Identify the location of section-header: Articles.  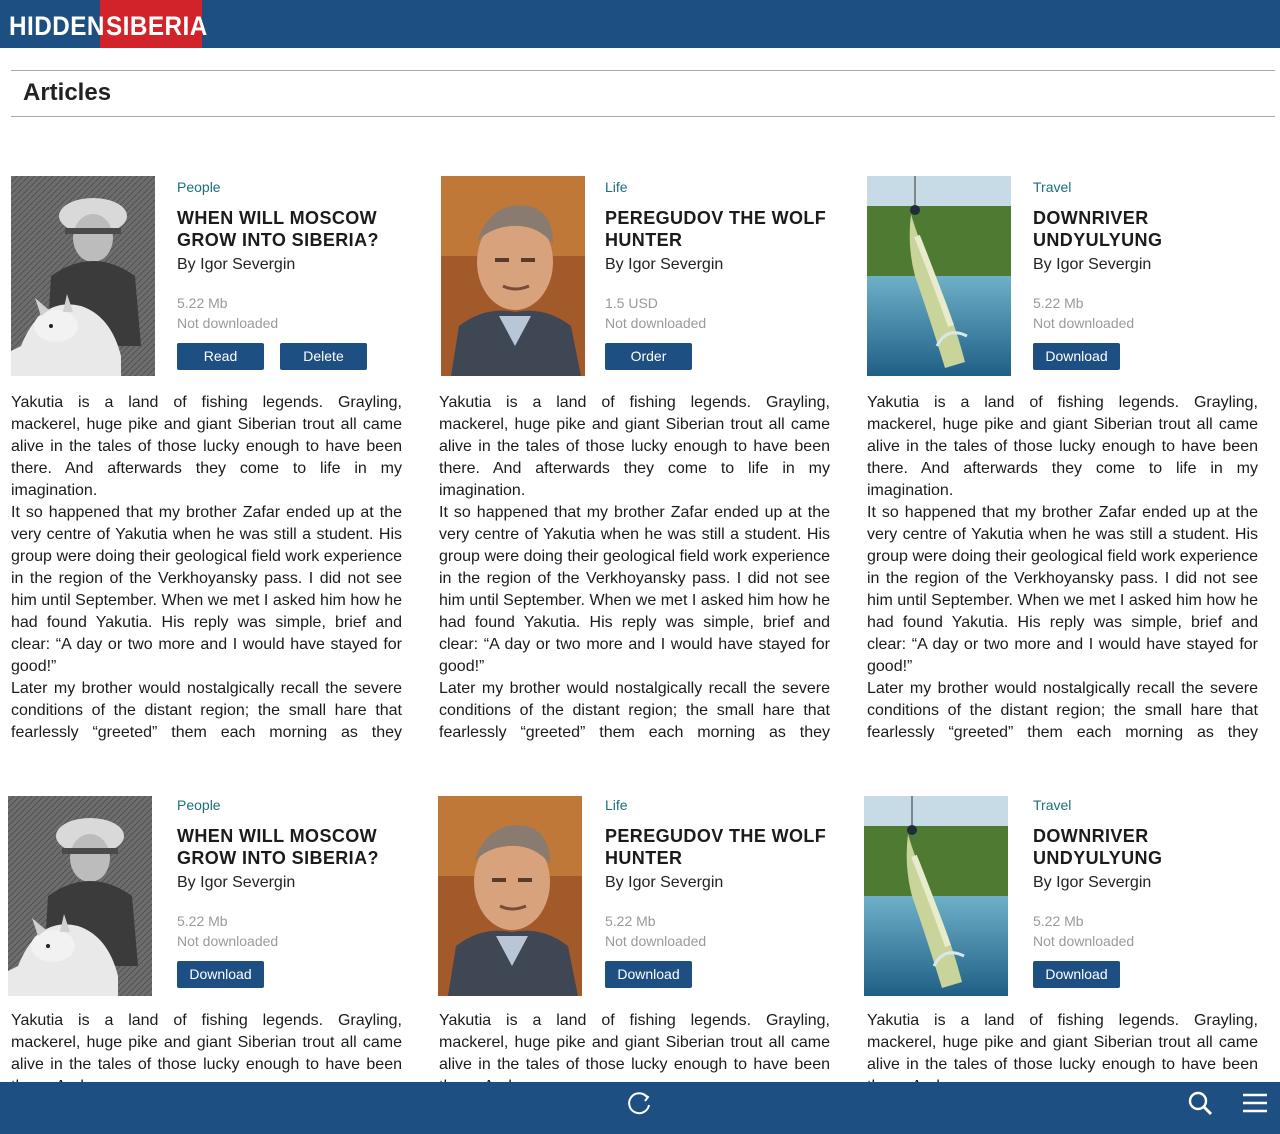
(643, 93).